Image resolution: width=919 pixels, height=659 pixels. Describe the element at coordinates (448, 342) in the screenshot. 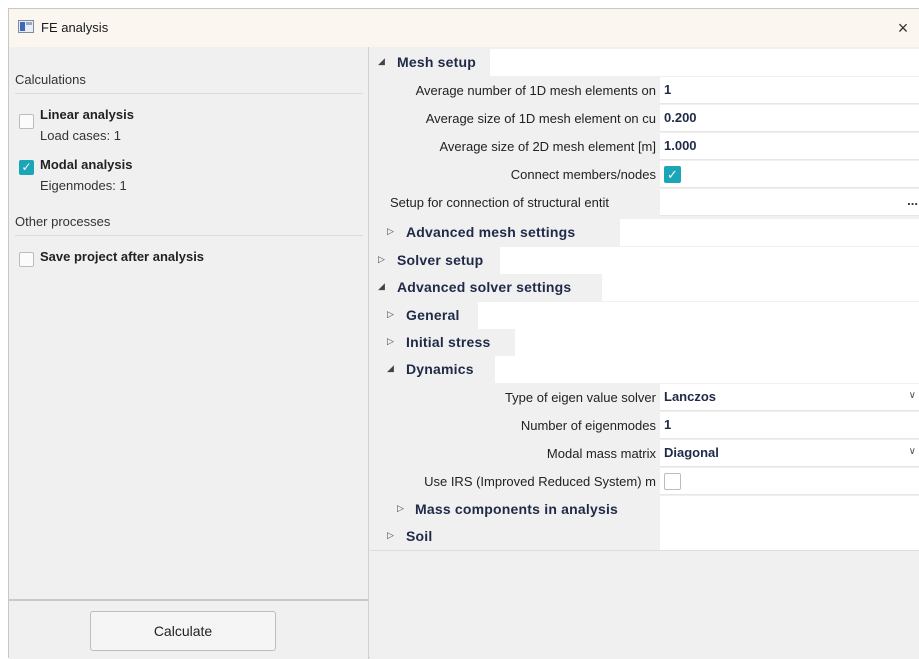

I see `group-label: Initial stress` at that location.